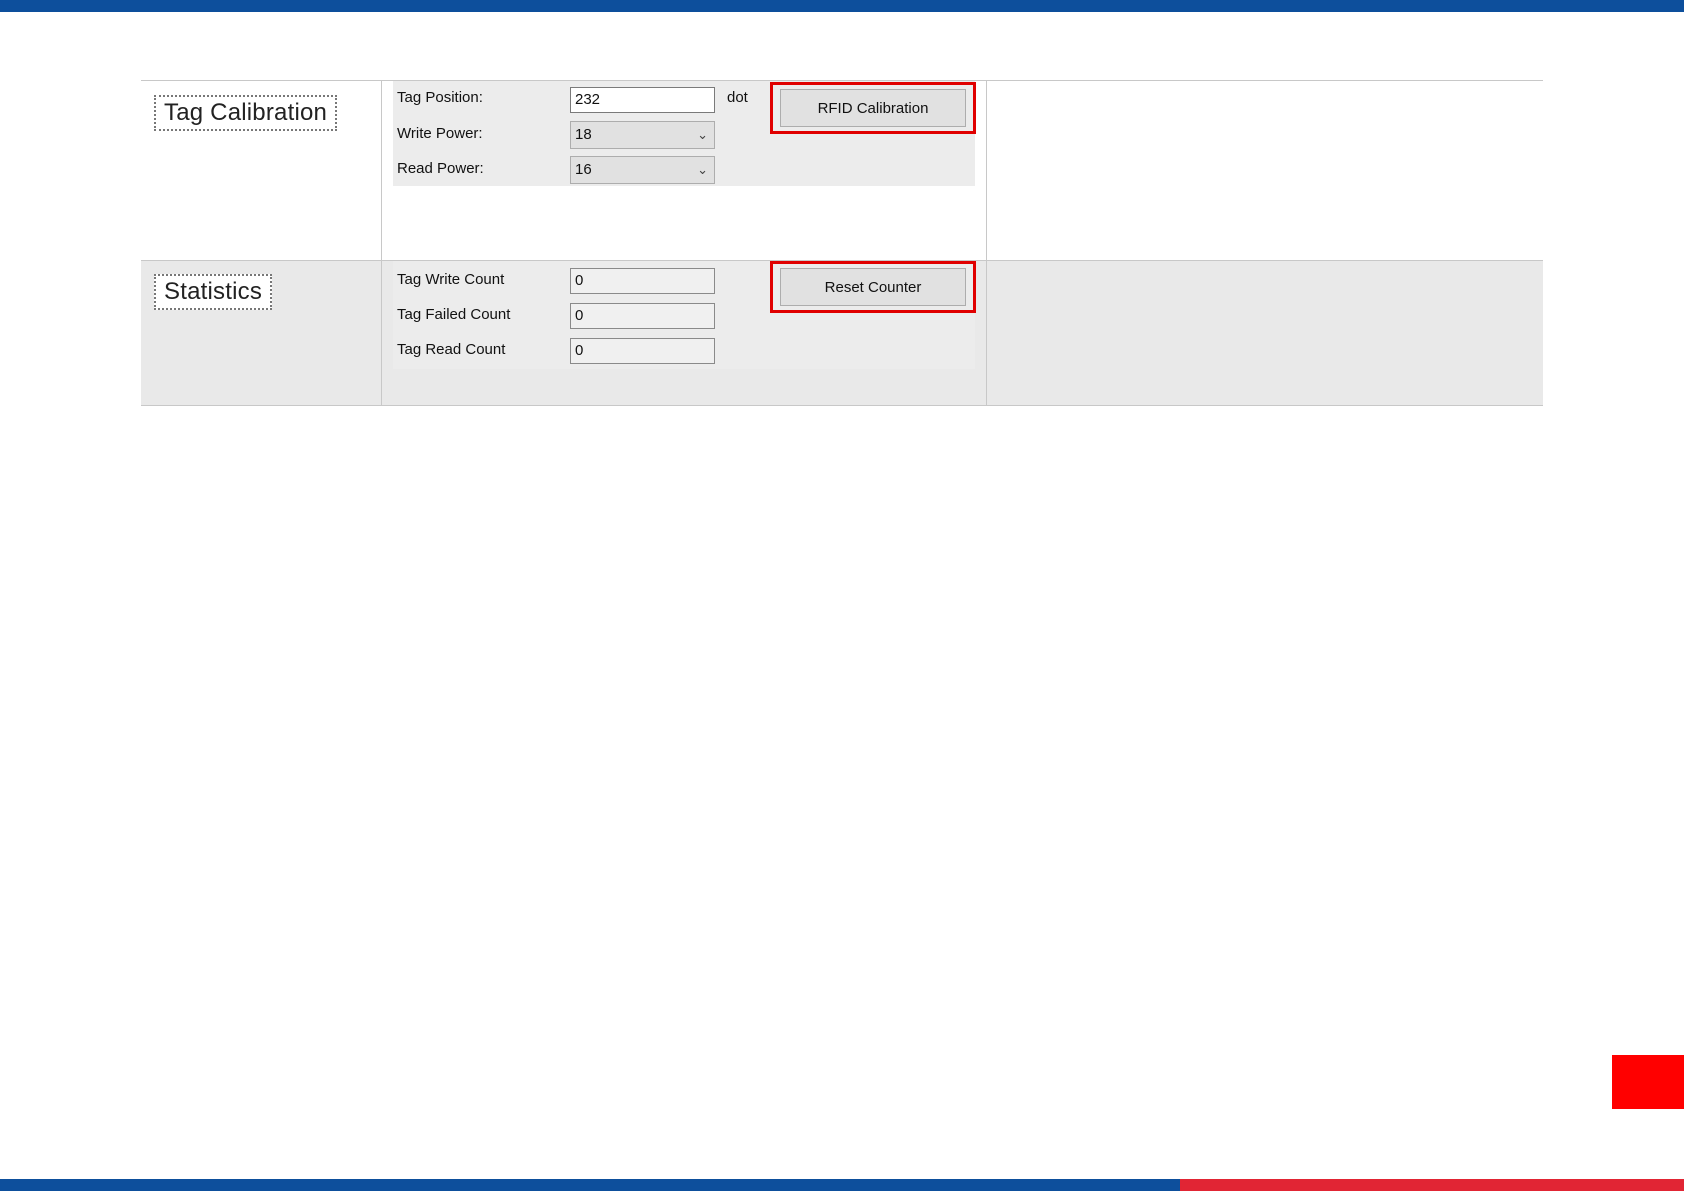 The height and width of the screenshot is (1191, 1684). Describe the element at coordinates (440, 97) in the screenshot. I see `tag-position-label: Tag Position:` at that location.